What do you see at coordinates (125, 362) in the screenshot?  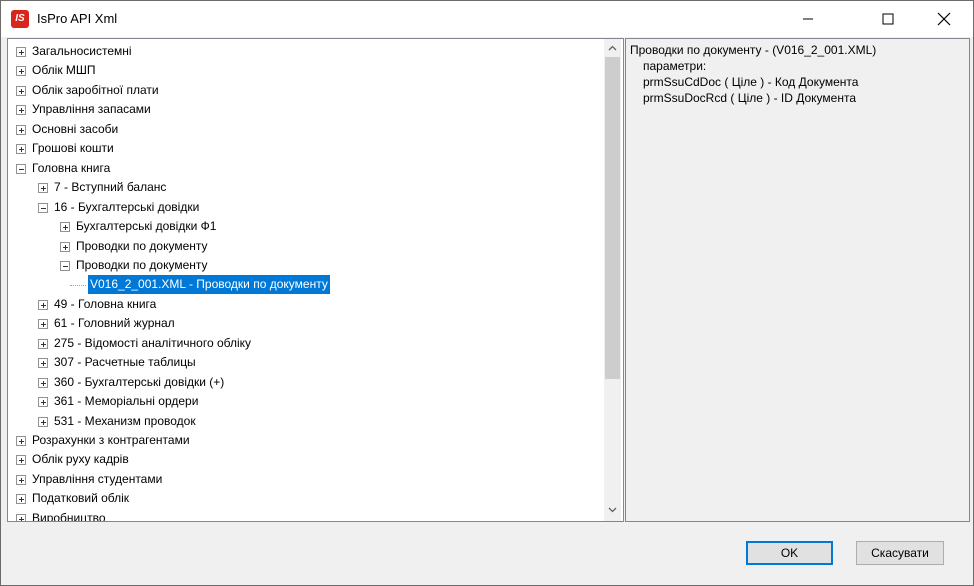 I see `tree-item-label: 307 - Расчетные таблицы` at bounding box center [125, 362].